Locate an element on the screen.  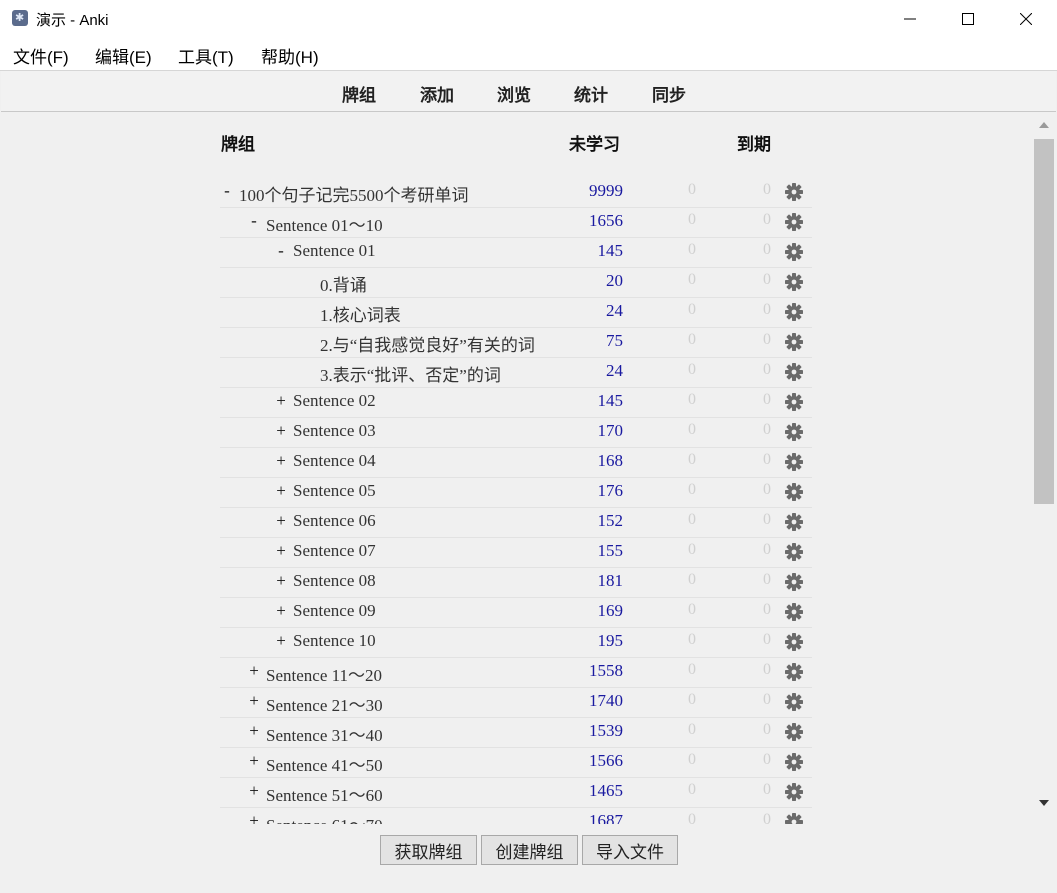
deck-row: -100个句子记完5500个考研单词 9999 0 0 is located at coordinates (516, 192).